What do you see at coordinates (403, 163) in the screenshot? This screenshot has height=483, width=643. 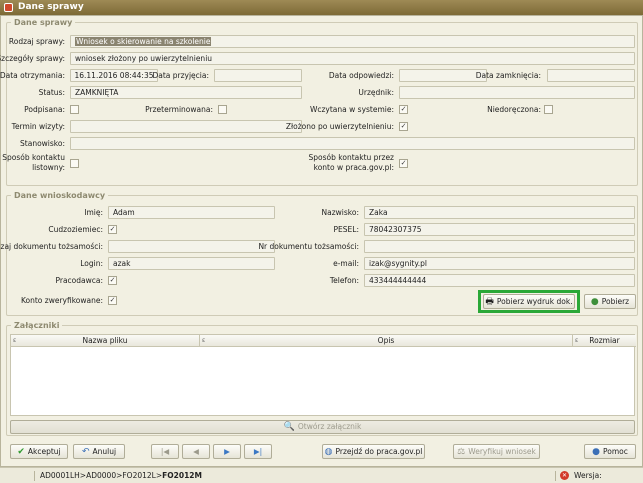 I see `kontakt-praca-checkbox: ✓` at bounding box center [403, 163].